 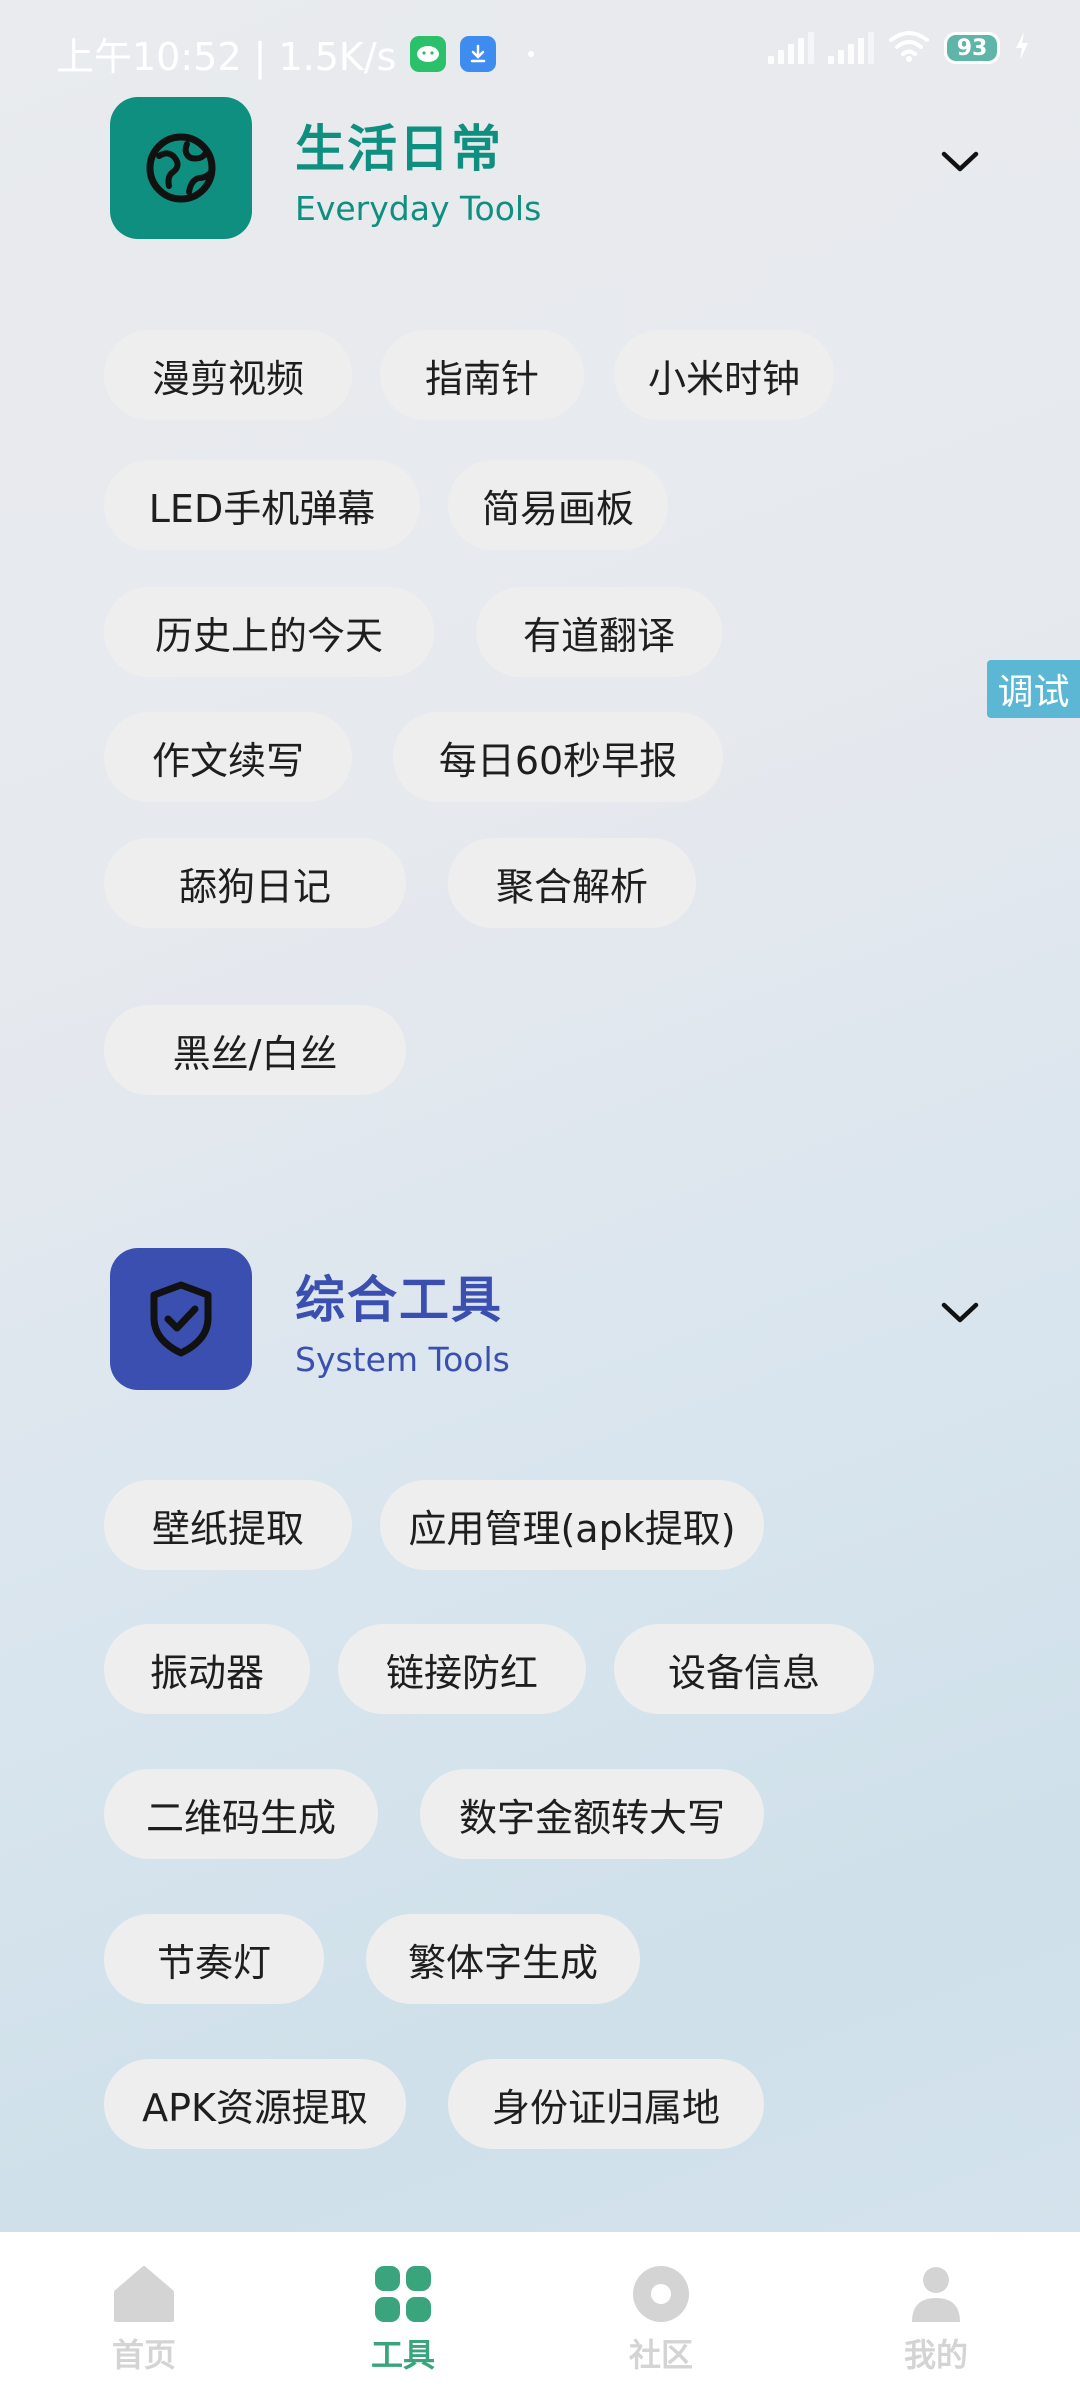 I want to click on nav-profile: 我的, so click(x=936, y=2320).